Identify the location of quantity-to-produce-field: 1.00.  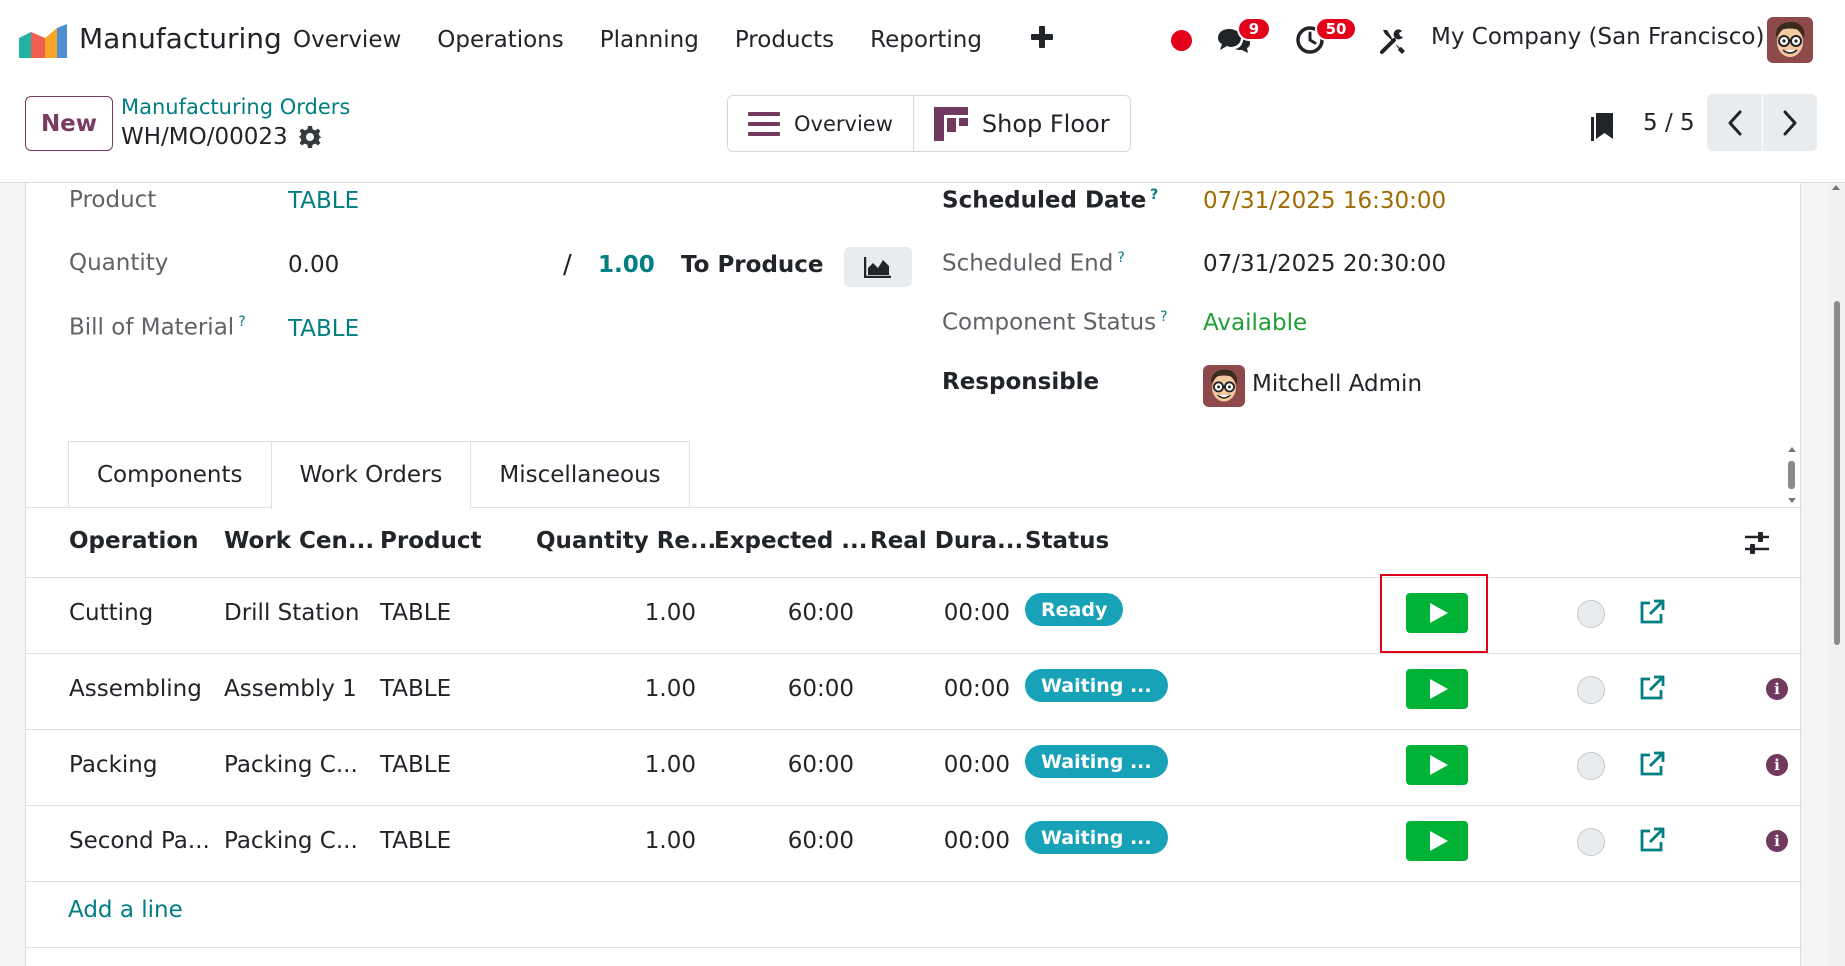
(626, 265).